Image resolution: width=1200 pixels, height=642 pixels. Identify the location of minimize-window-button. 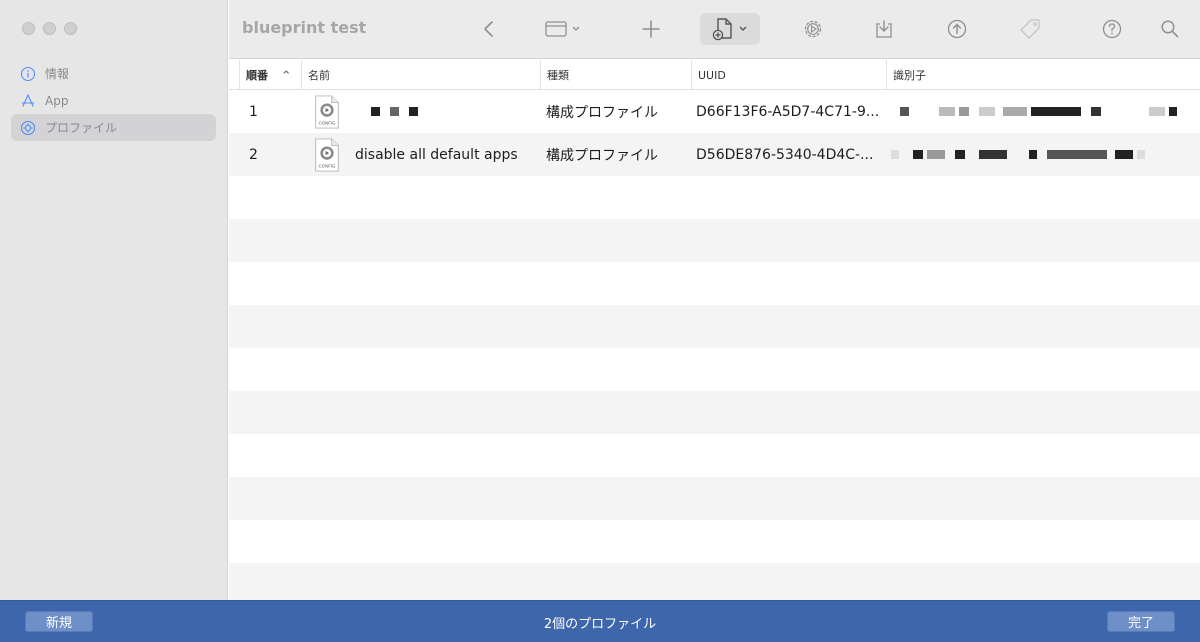
(49, 28).